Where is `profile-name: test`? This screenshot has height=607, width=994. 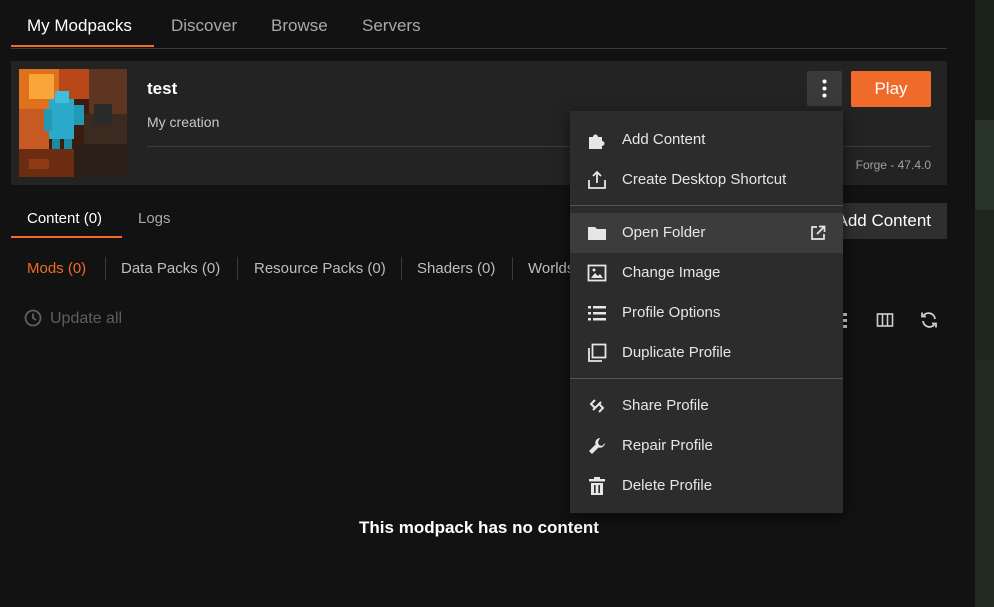
profile-name: test is located at coordinates (162, 88).